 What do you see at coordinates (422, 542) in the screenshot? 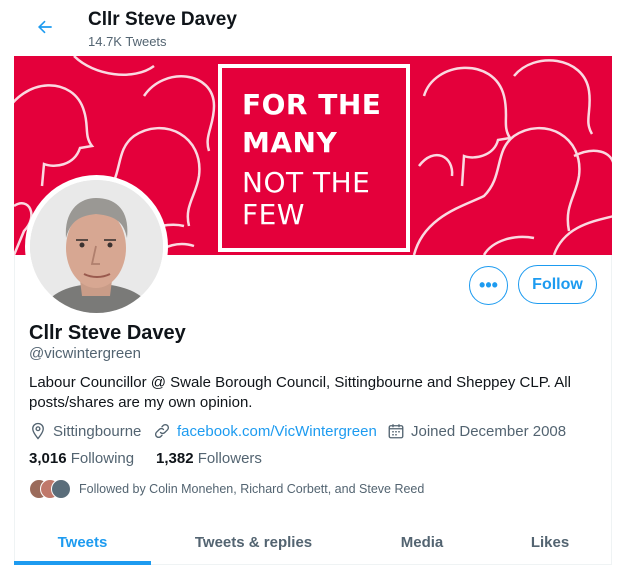
I see `tab-media: Media` at bounding box center [422, 542].